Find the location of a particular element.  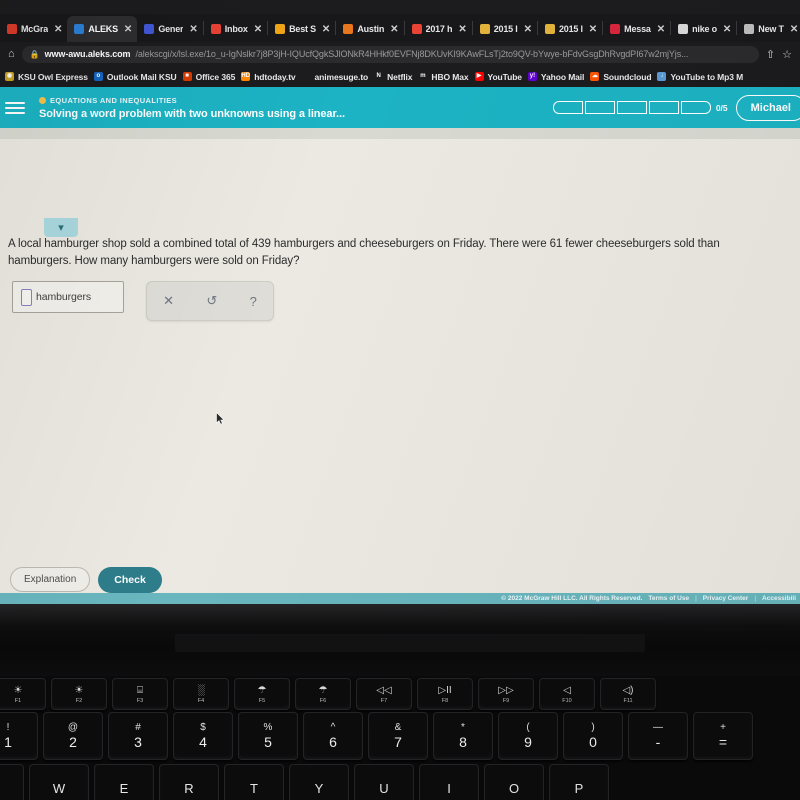

keyboard-key: ) 0 is located at coordinates (593, 736).